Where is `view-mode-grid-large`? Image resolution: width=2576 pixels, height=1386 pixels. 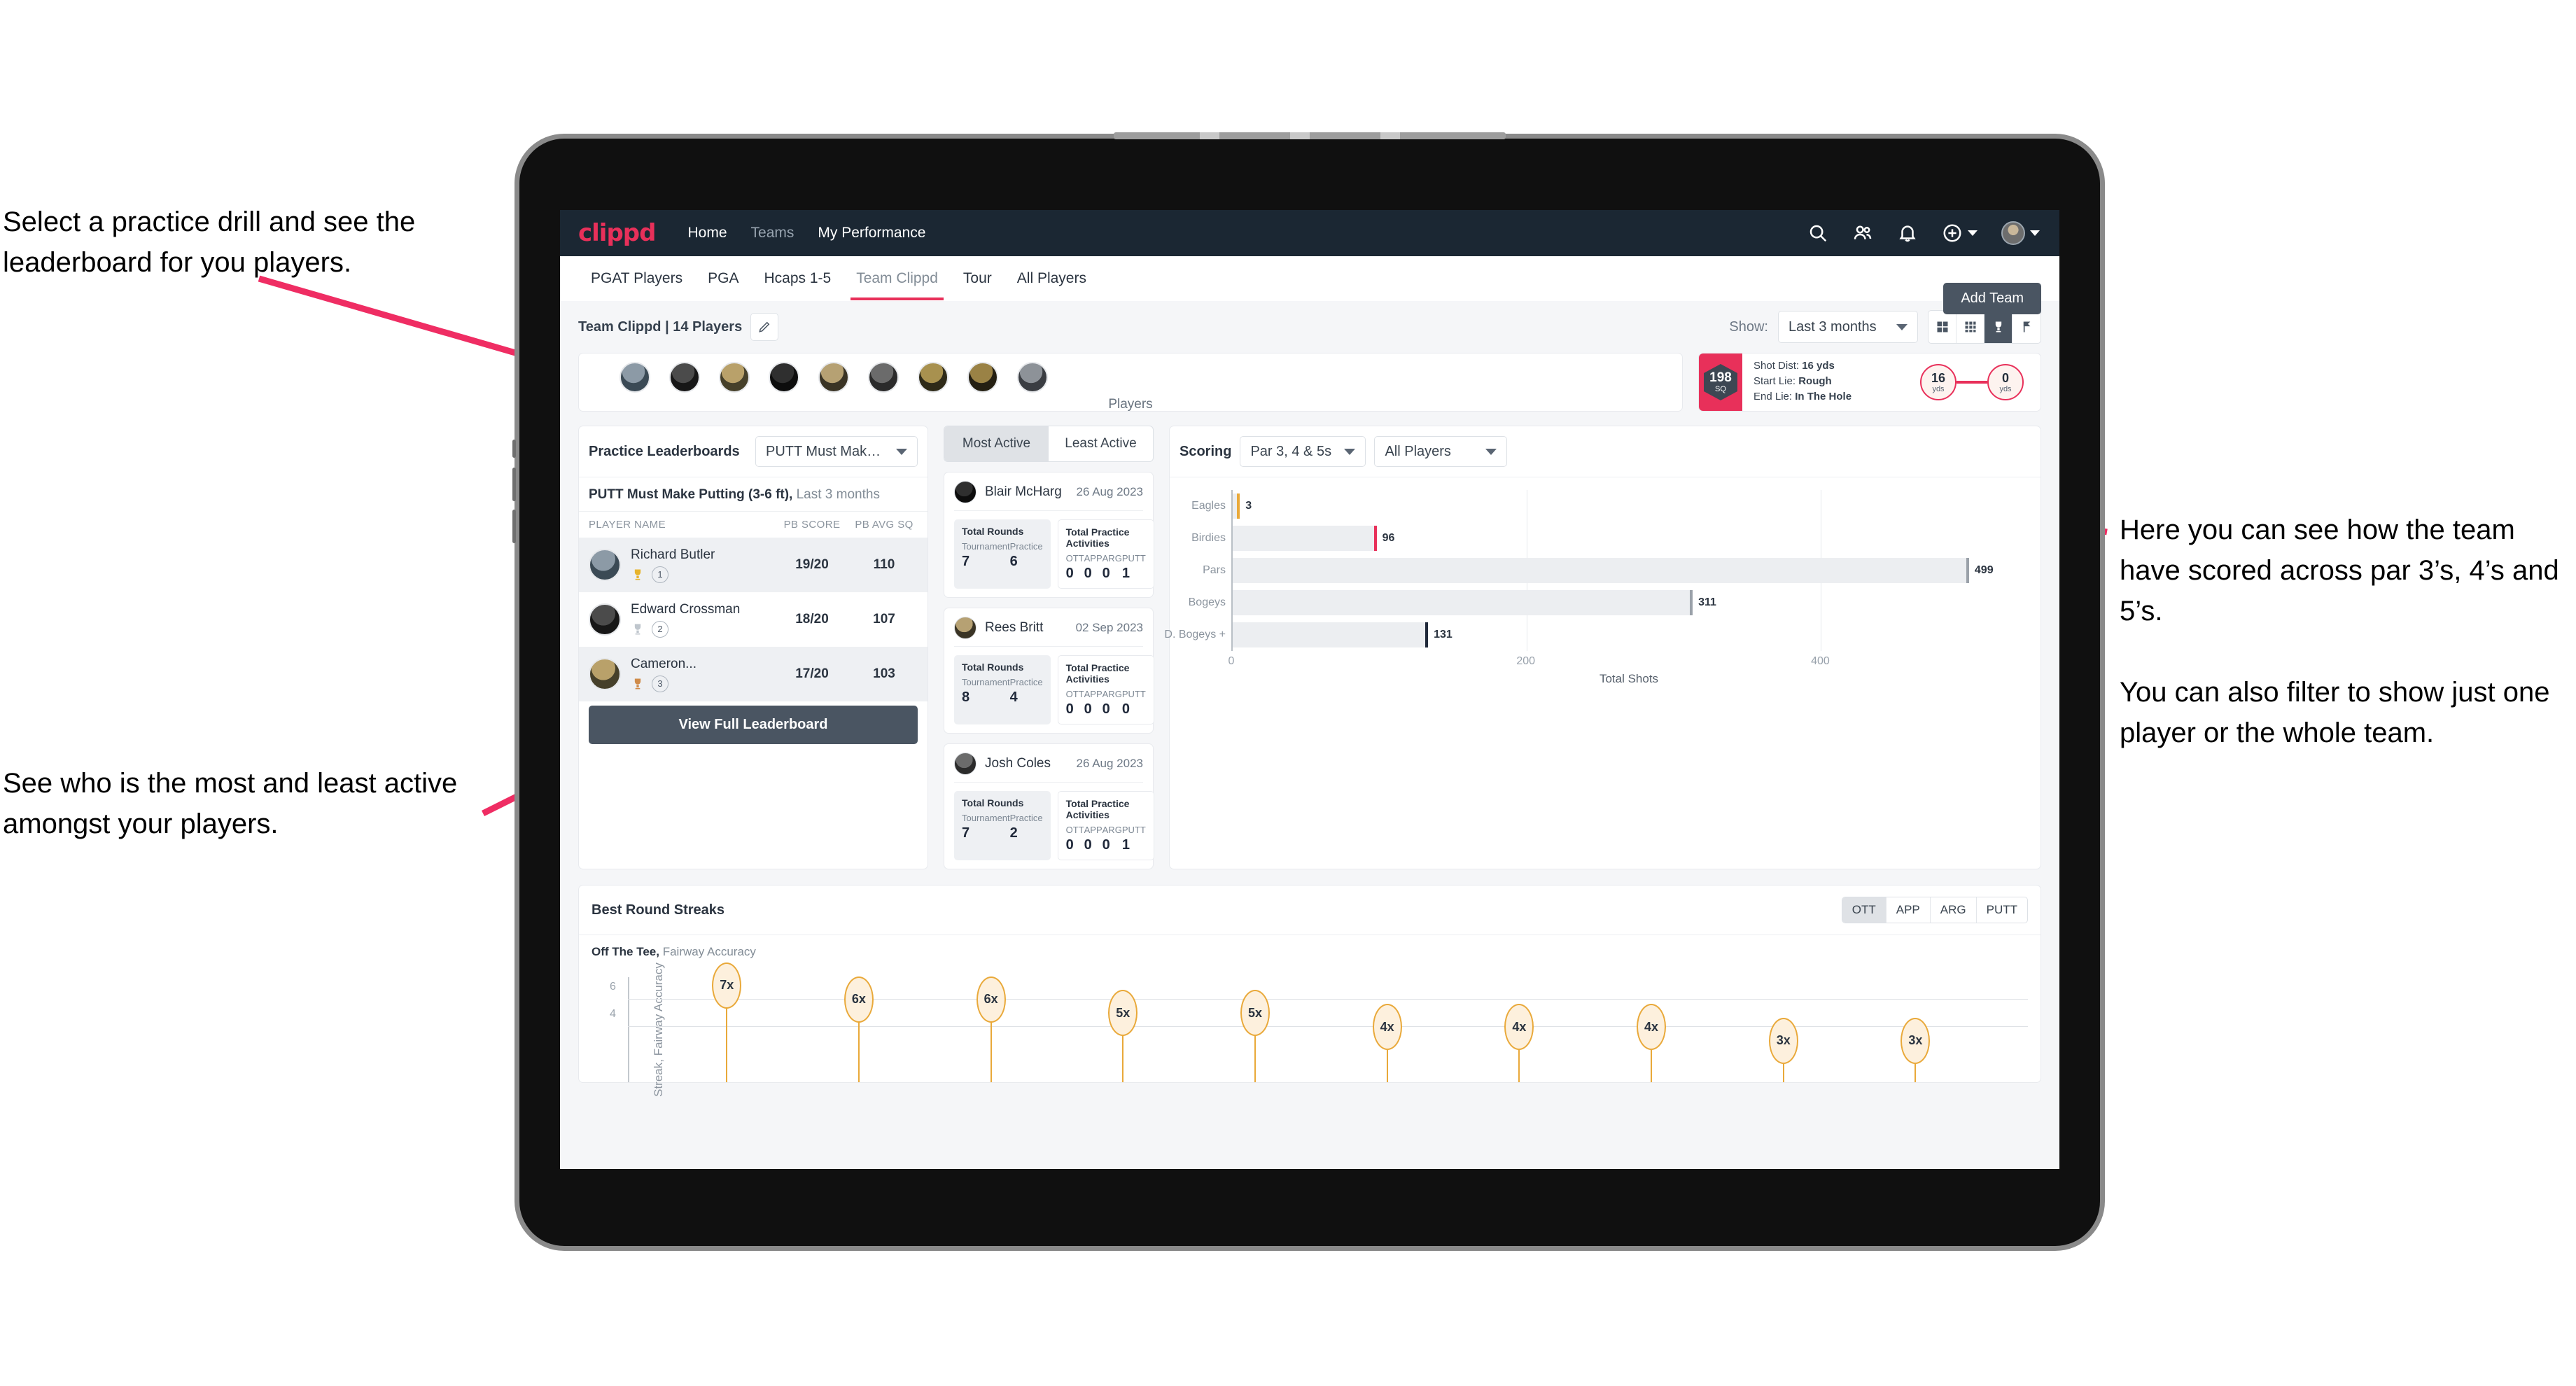
view-mode-grid-large is located at coordinates (1942, 327).